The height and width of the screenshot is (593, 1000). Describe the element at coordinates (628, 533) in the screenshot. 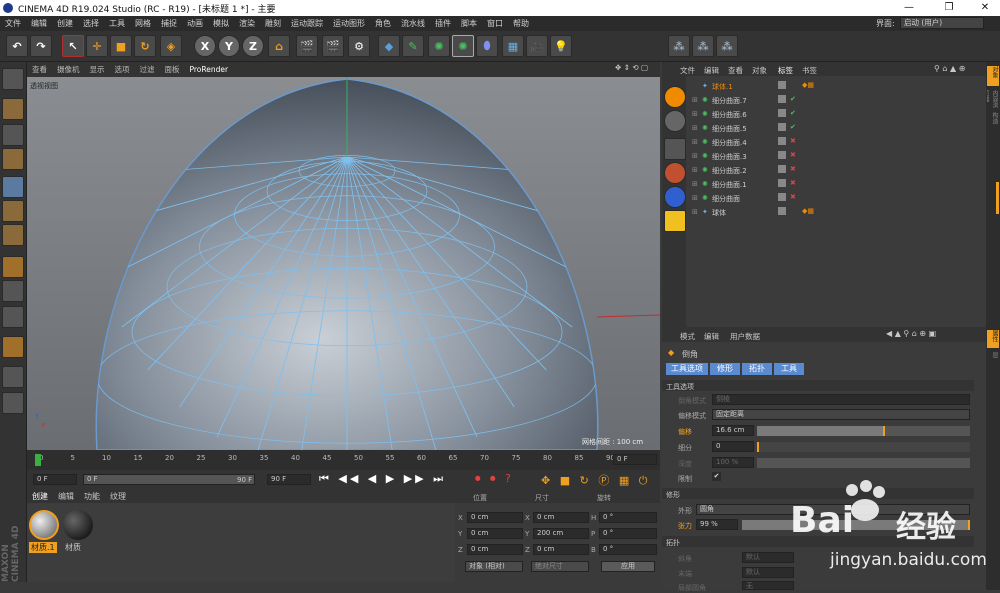

I see `rot-p-field: 0 °` at that location.